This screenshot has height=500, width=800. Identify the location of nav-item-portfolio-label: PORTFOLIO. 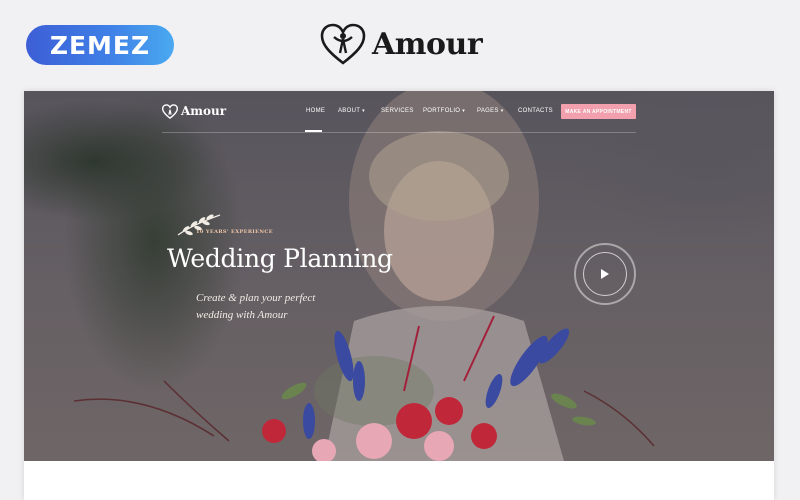
(442, 111).